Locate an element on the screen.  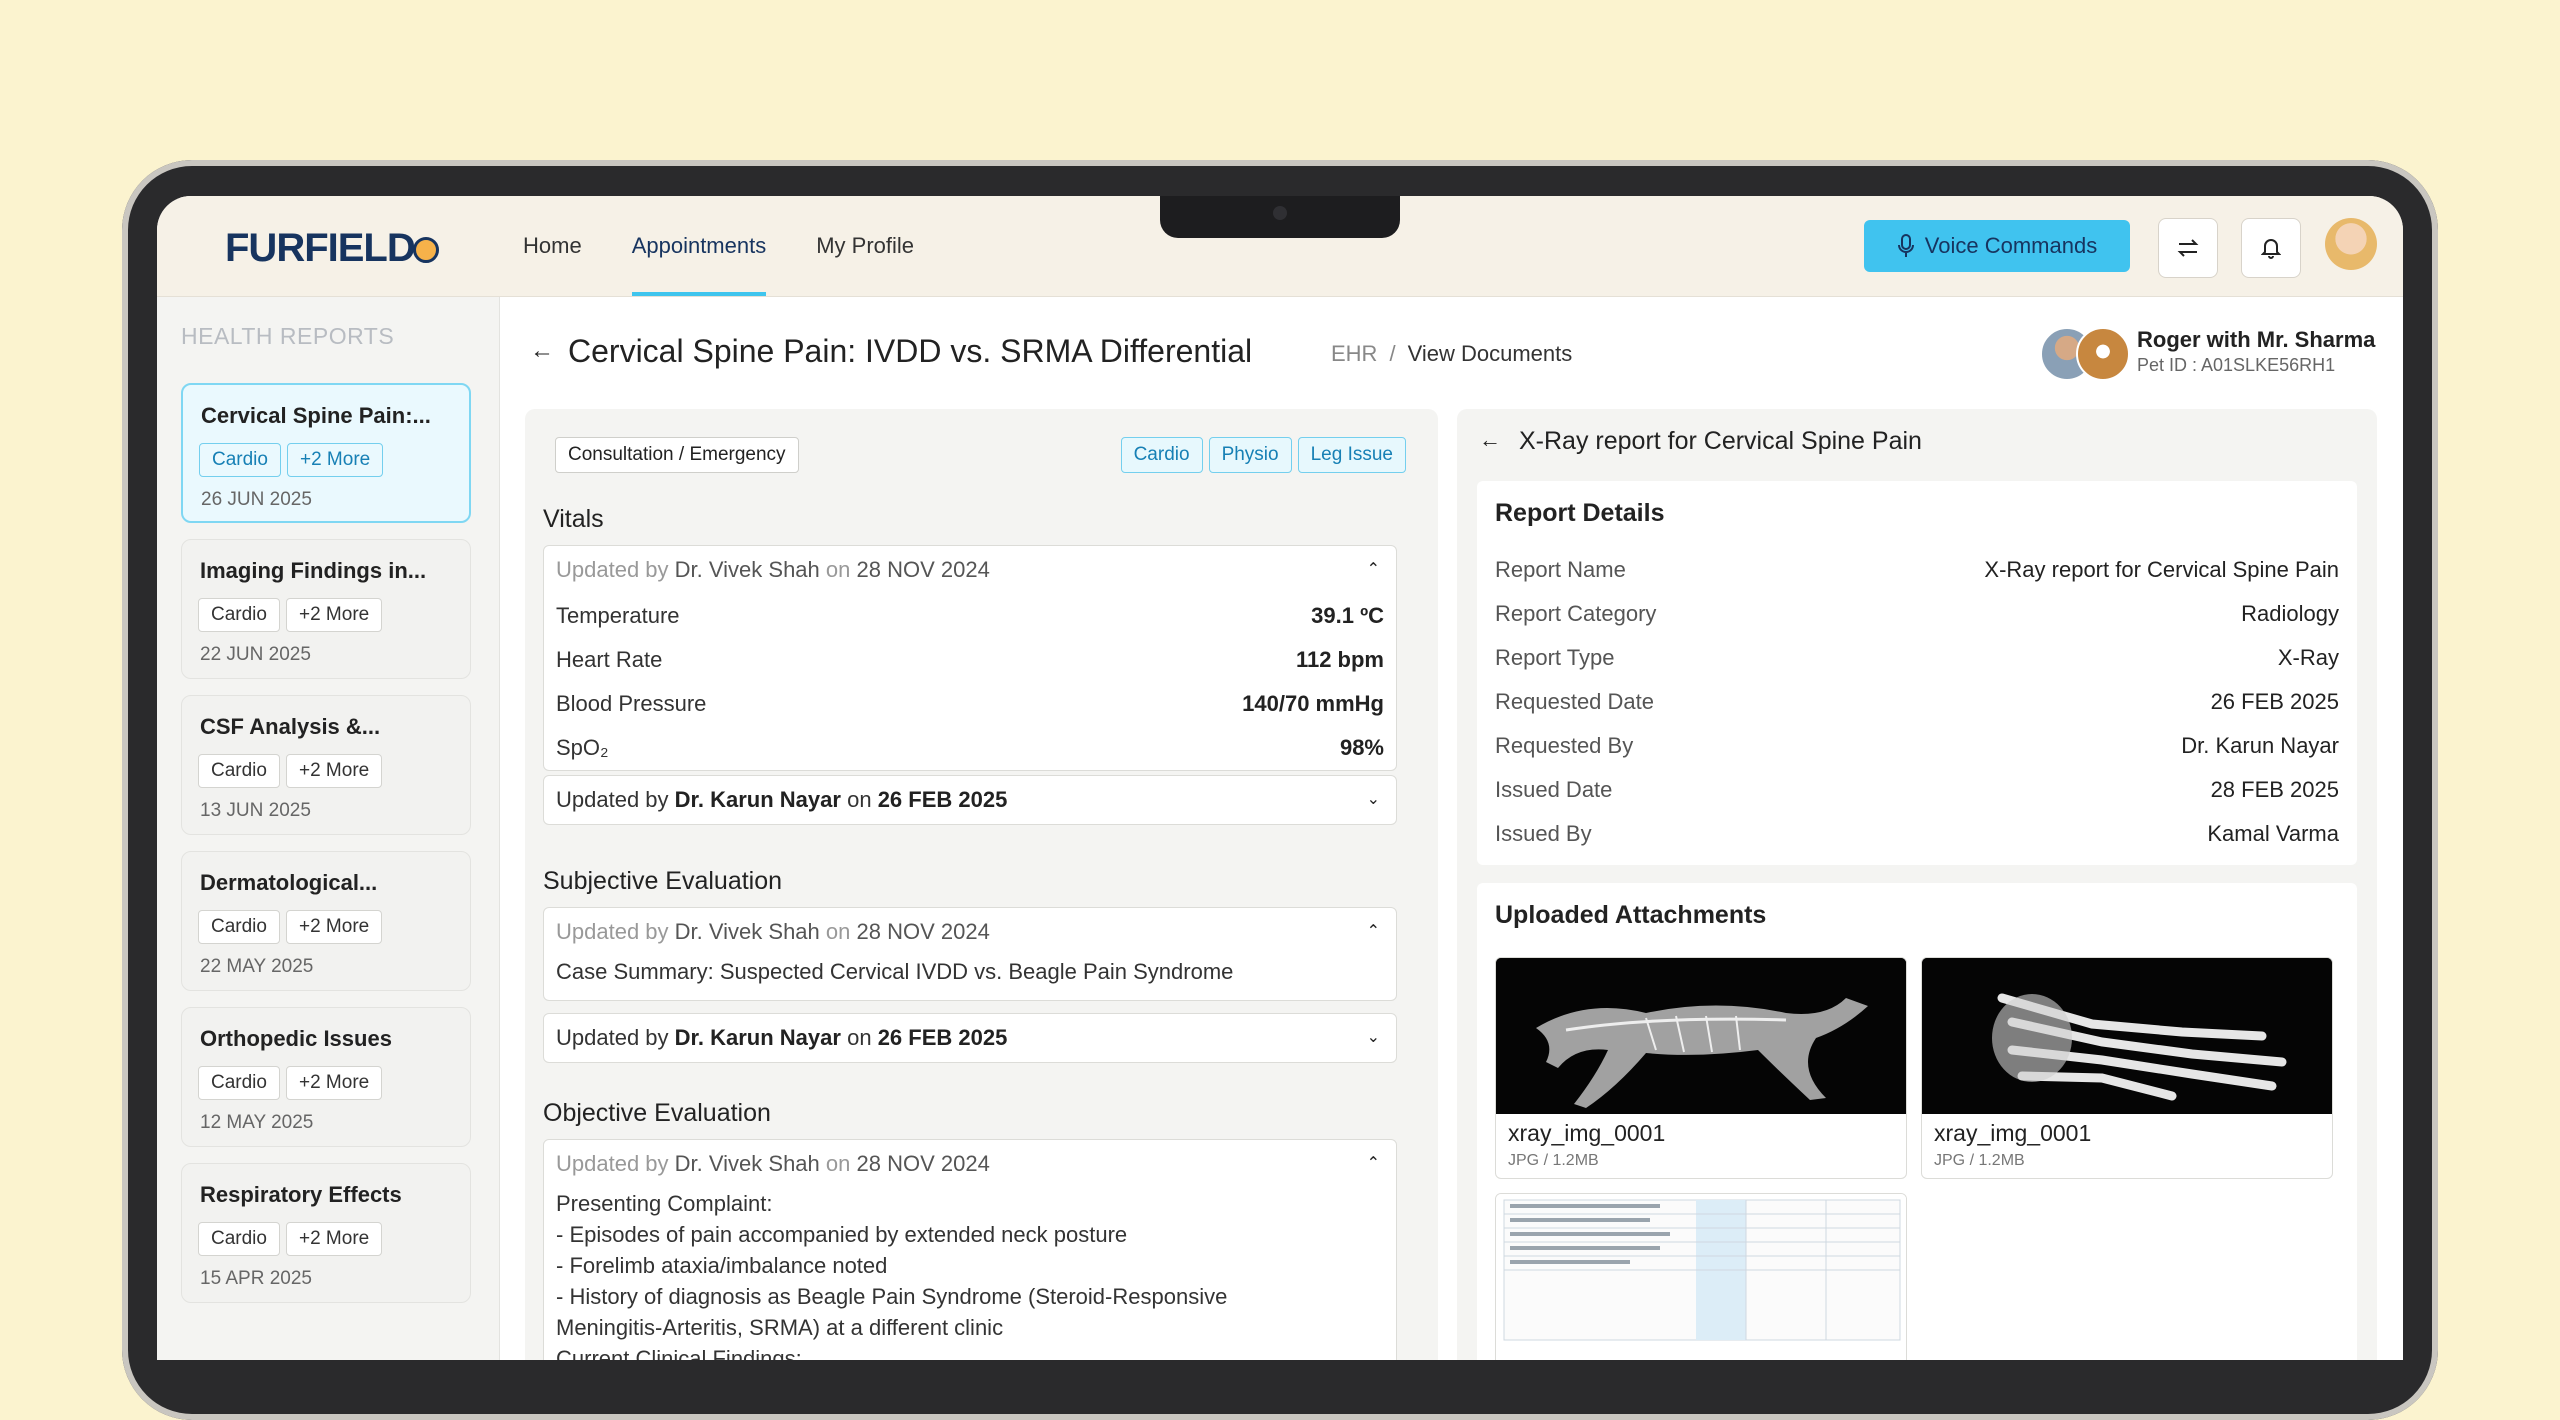
detail-row: Requested Date 26 FEB 2025 is located at coordinates (1917, 701).